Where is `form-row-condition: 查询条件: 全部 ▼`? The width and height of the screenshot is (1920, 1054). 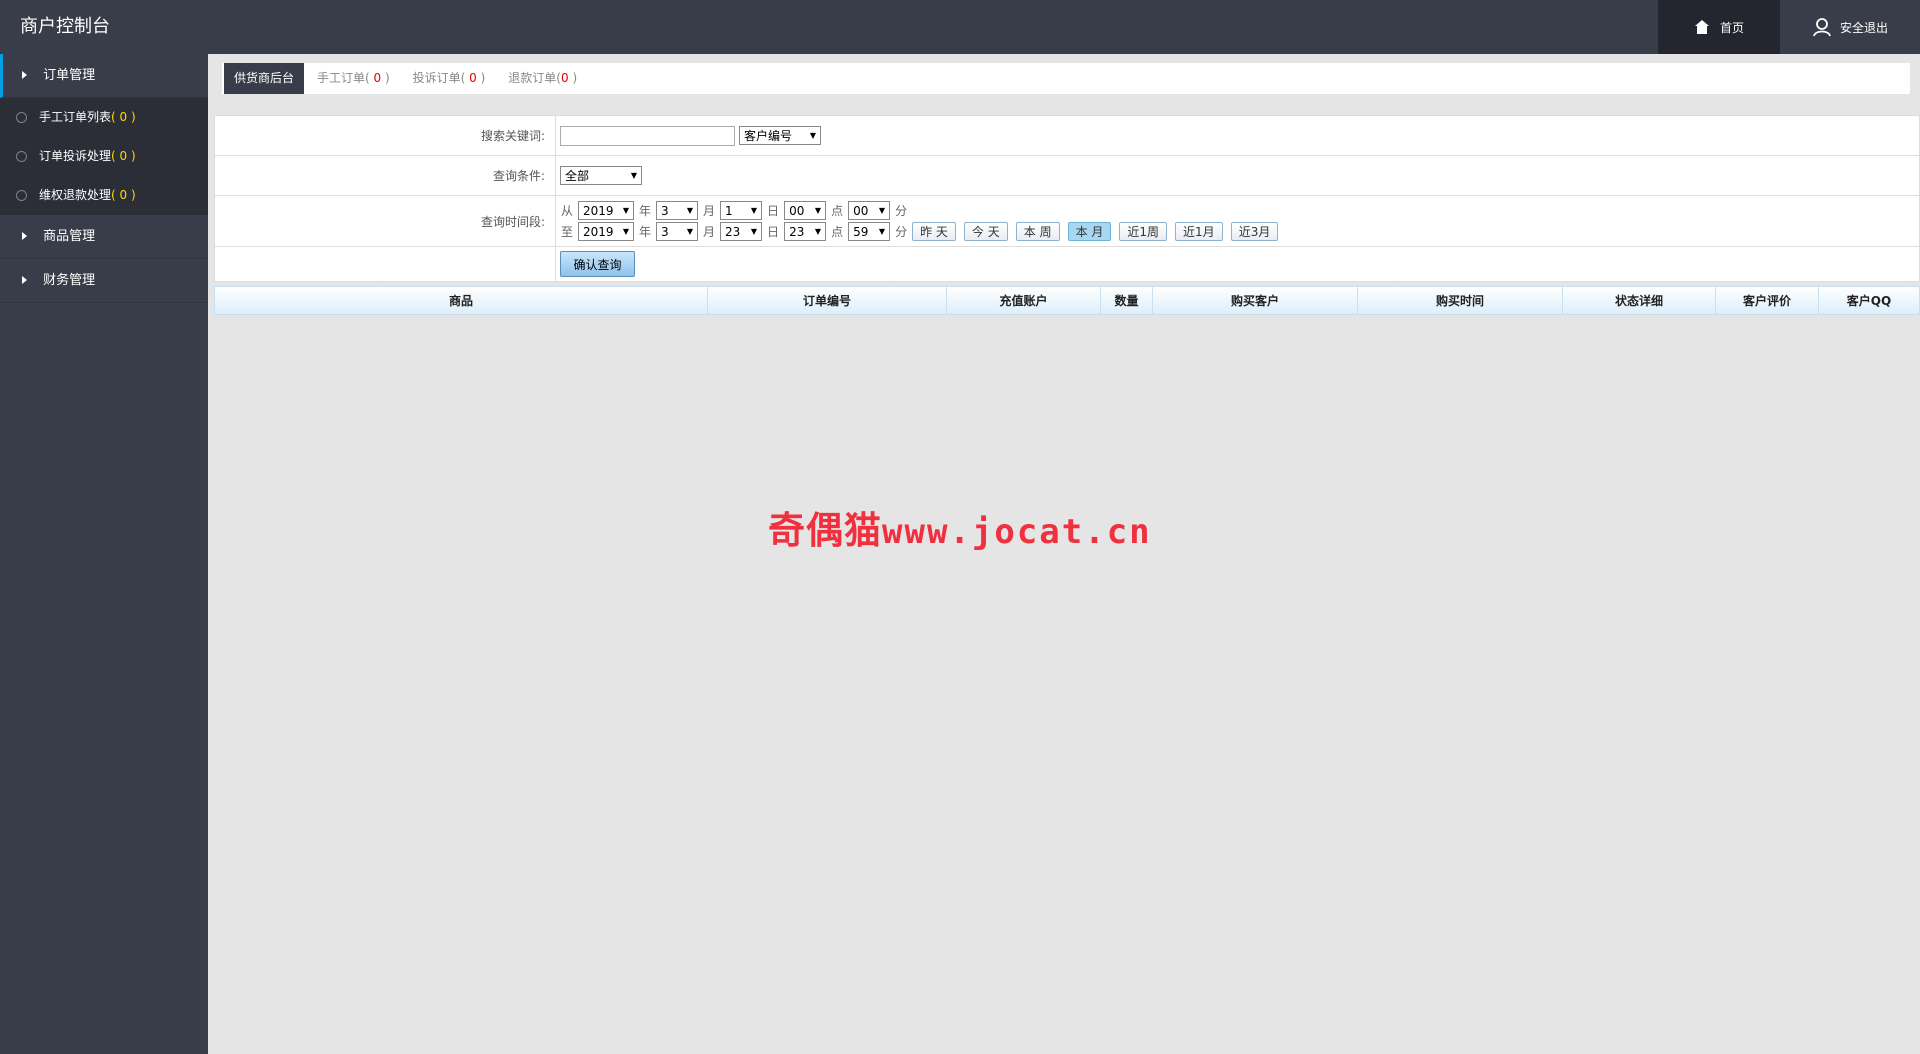
form-row-condition: 查询条件: 全部 ▼ is located at coordinates (1067, 176).